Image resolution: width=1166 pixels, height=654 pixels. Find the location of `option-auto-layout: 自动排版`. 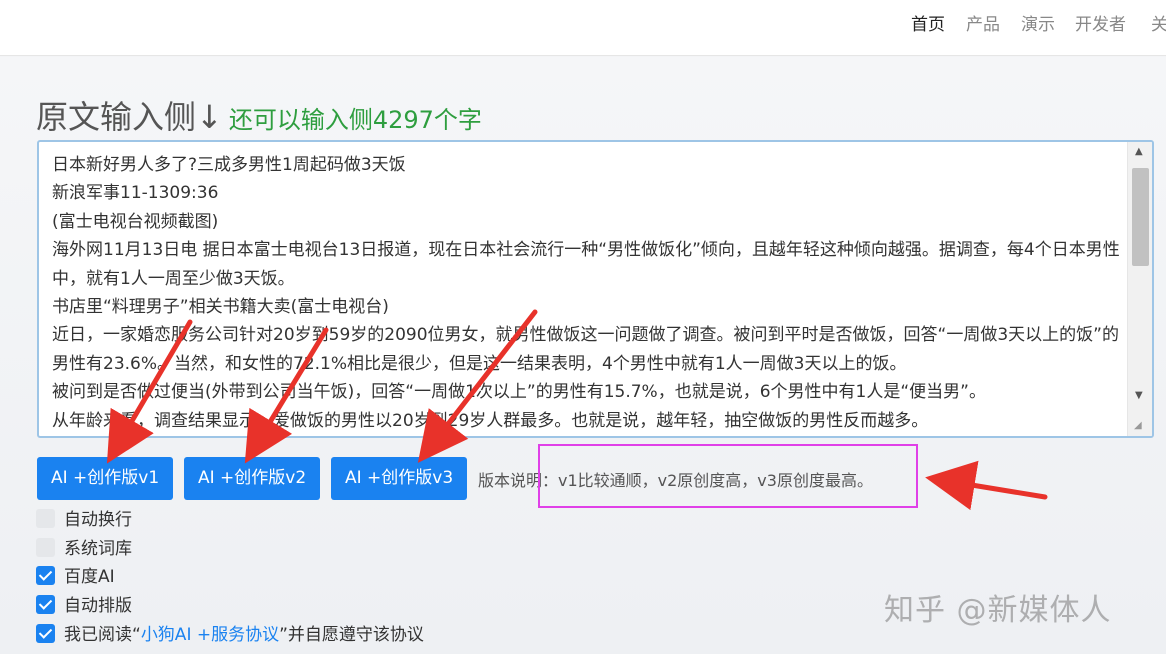

option-auto-layout: 自动排版 is located at coordinates (84, 603).